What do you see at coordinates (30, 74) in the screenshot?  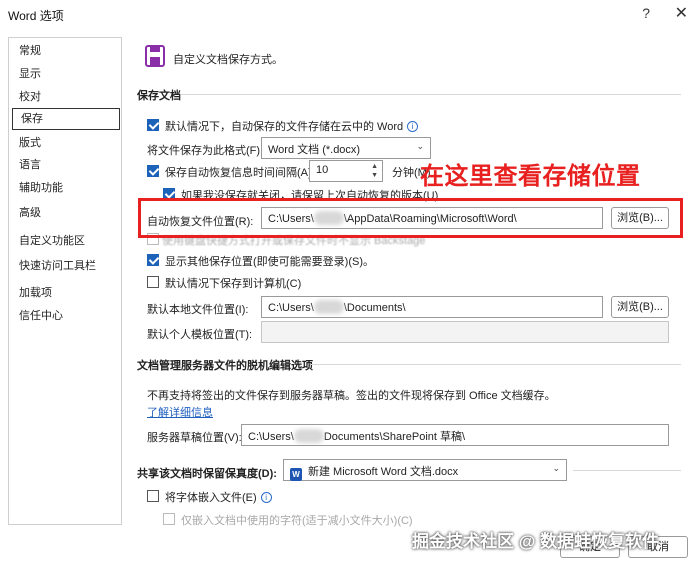 I see `sidebar-item-display: 显示` at bounding box center [30, 74].